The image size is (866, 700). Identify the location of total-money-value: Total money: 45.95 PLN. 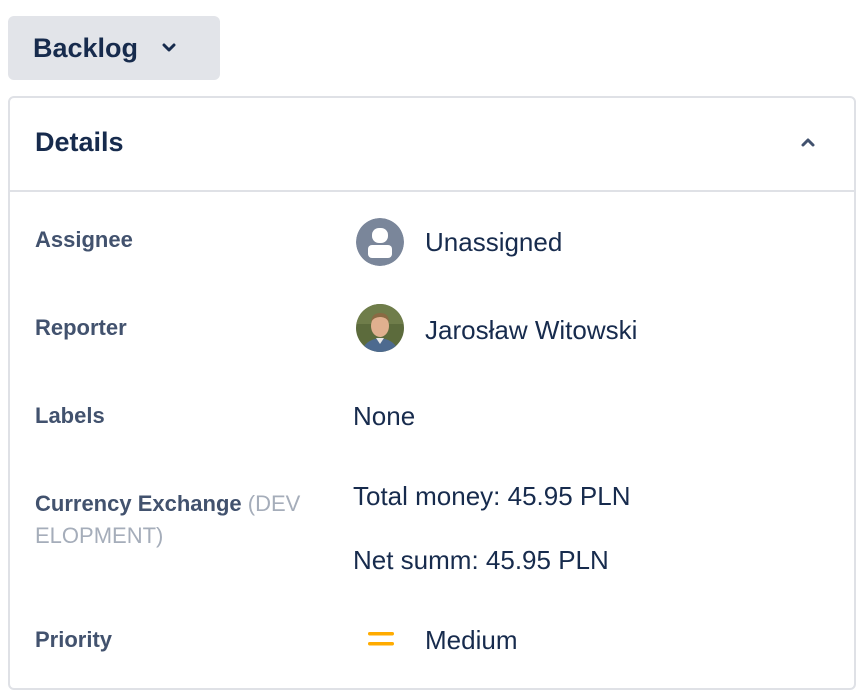
(492, 496).